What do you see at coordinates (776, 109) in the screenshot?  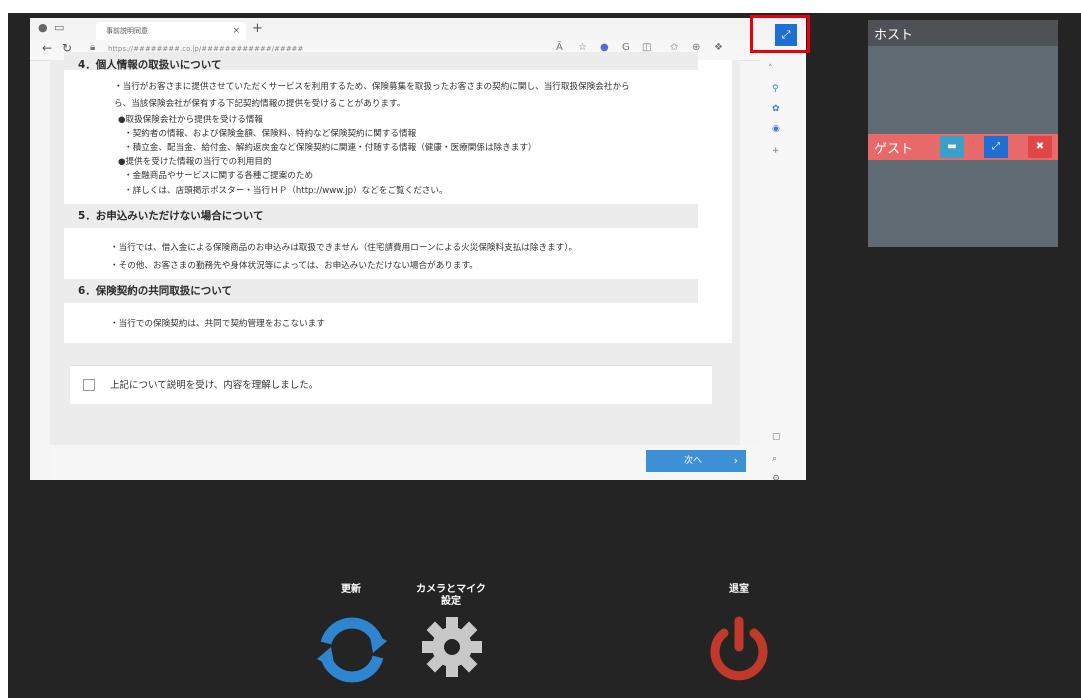 I see `copilot-icon: ✿` at bounding box center [776, 109].